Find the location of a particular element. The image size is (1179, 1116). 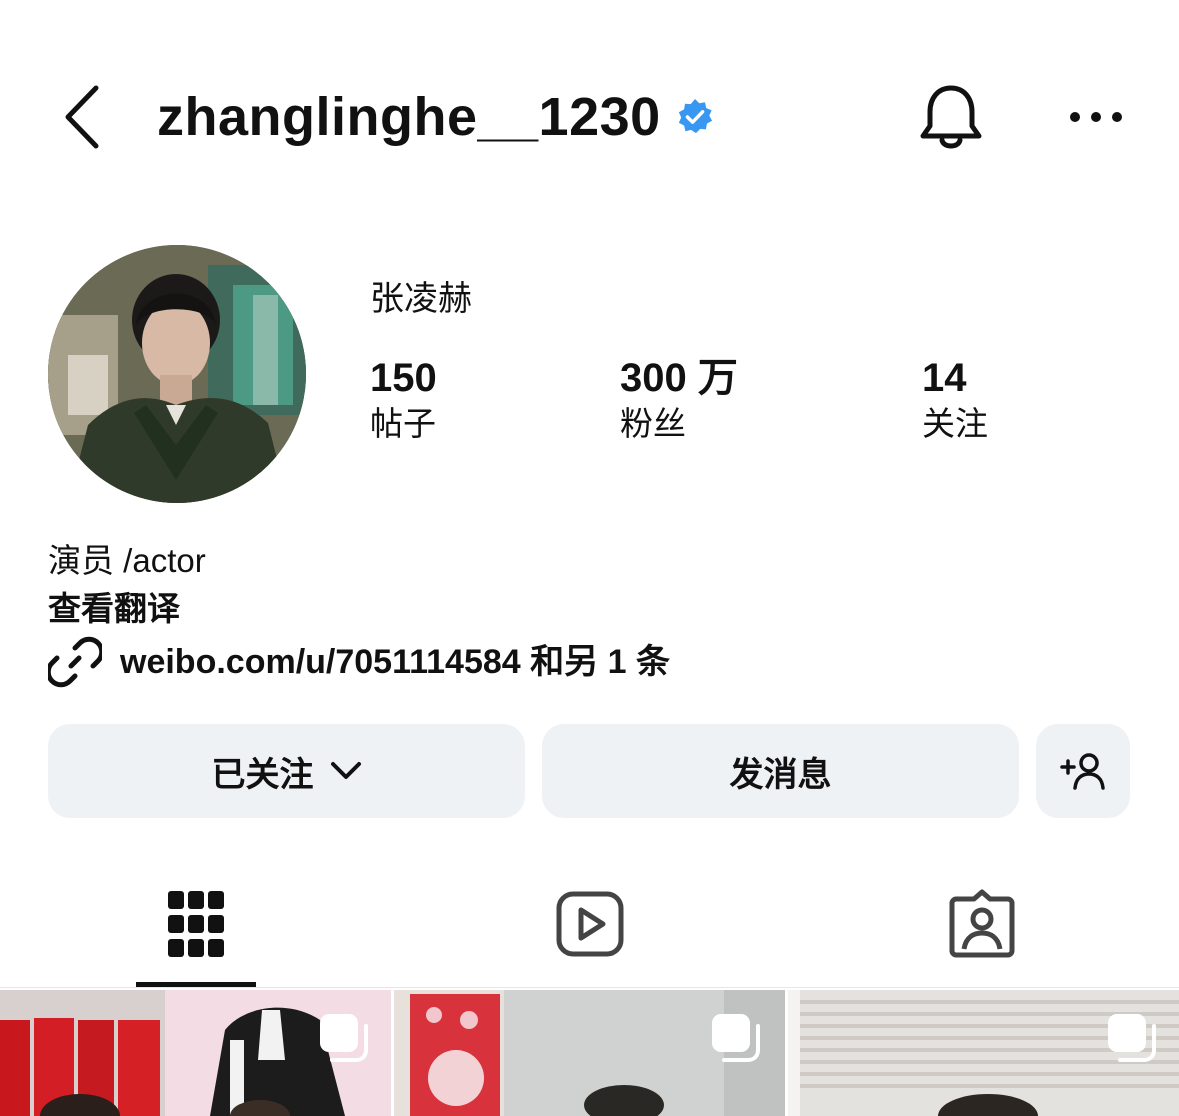

tab-tagged is located at coordinates (982, 924).